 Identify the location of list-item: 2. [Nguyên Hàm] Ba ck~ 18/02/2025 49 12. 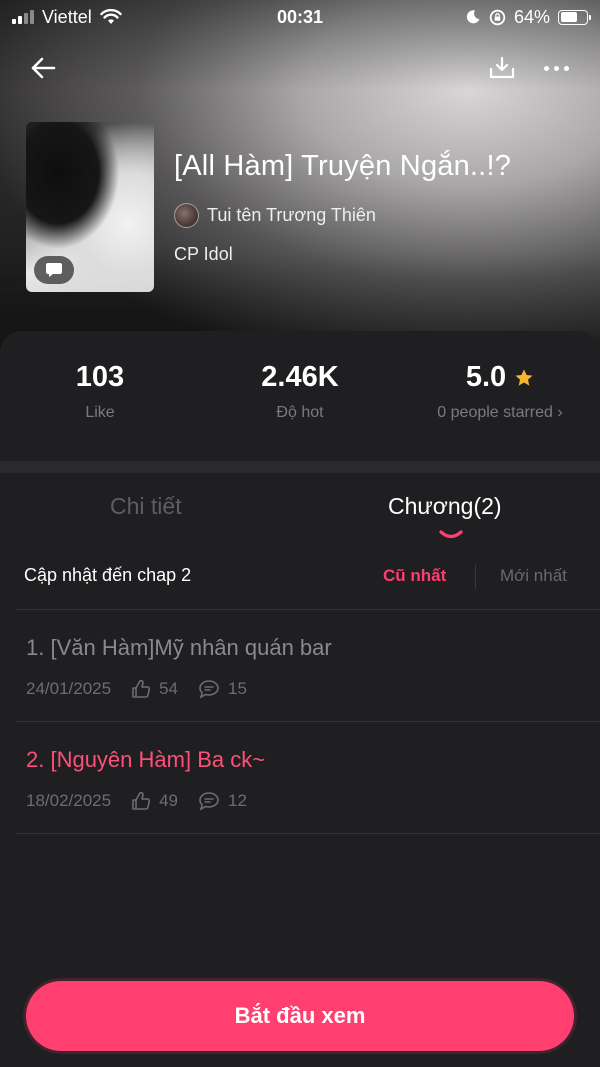
(300, 777).